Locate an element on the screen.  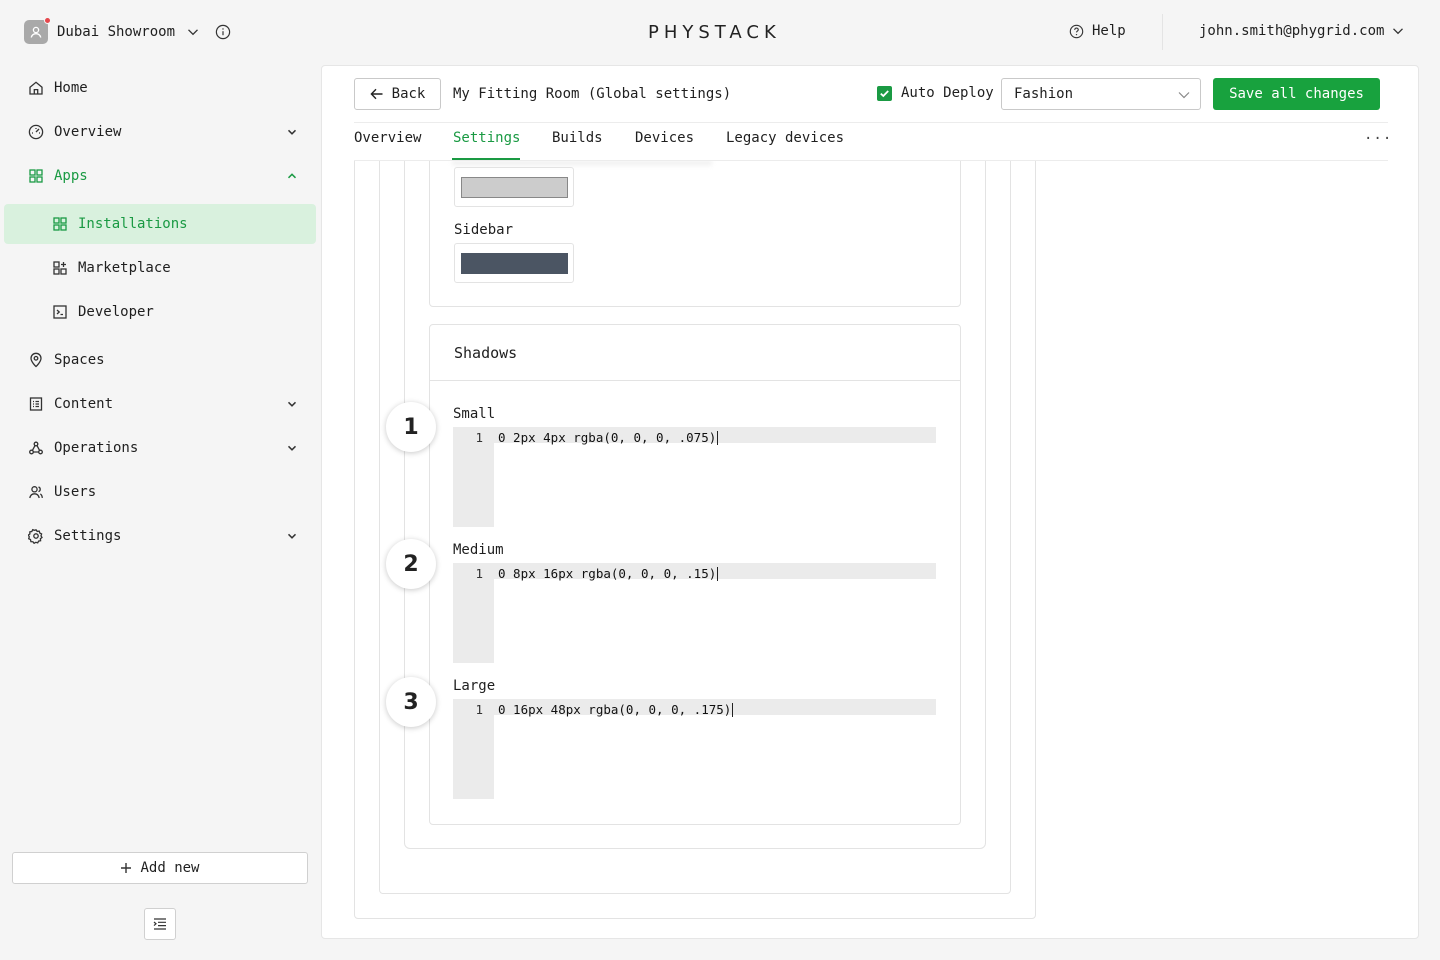
chevron-up-icon is located at coordinates (292, 176).